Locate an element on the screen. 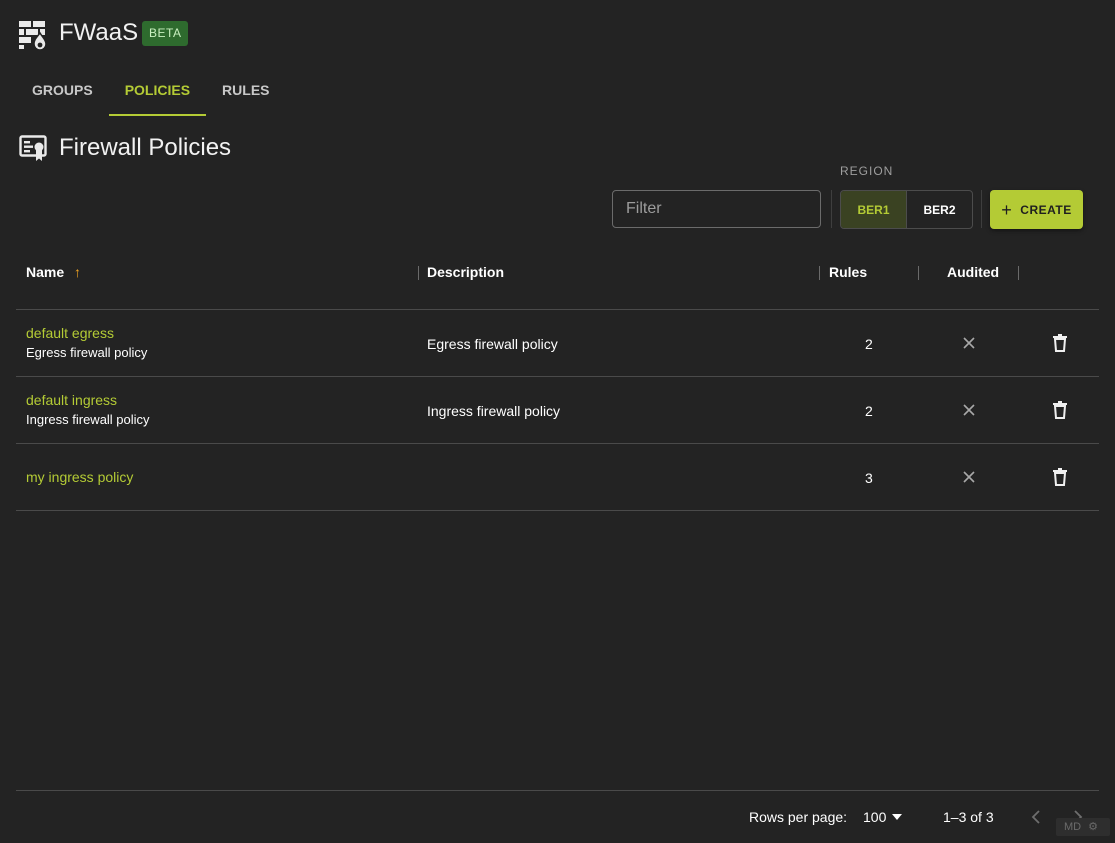 The image size is (1115, 843). footer-divider is located at coordinates (557, 790).